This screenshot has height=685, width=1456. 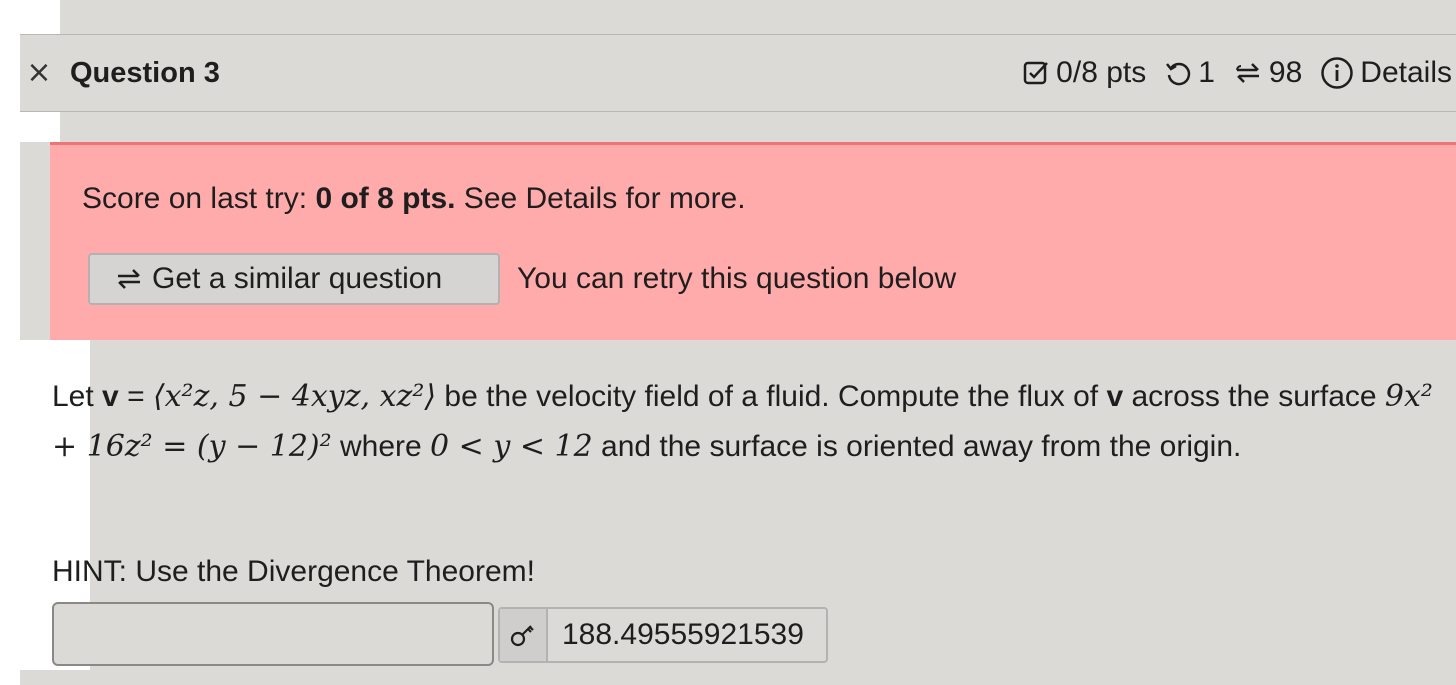 What do you see at coordinates (1406, 72) in the screenshot?
I see `details-label: Details` at bounding box center [1406, 72].